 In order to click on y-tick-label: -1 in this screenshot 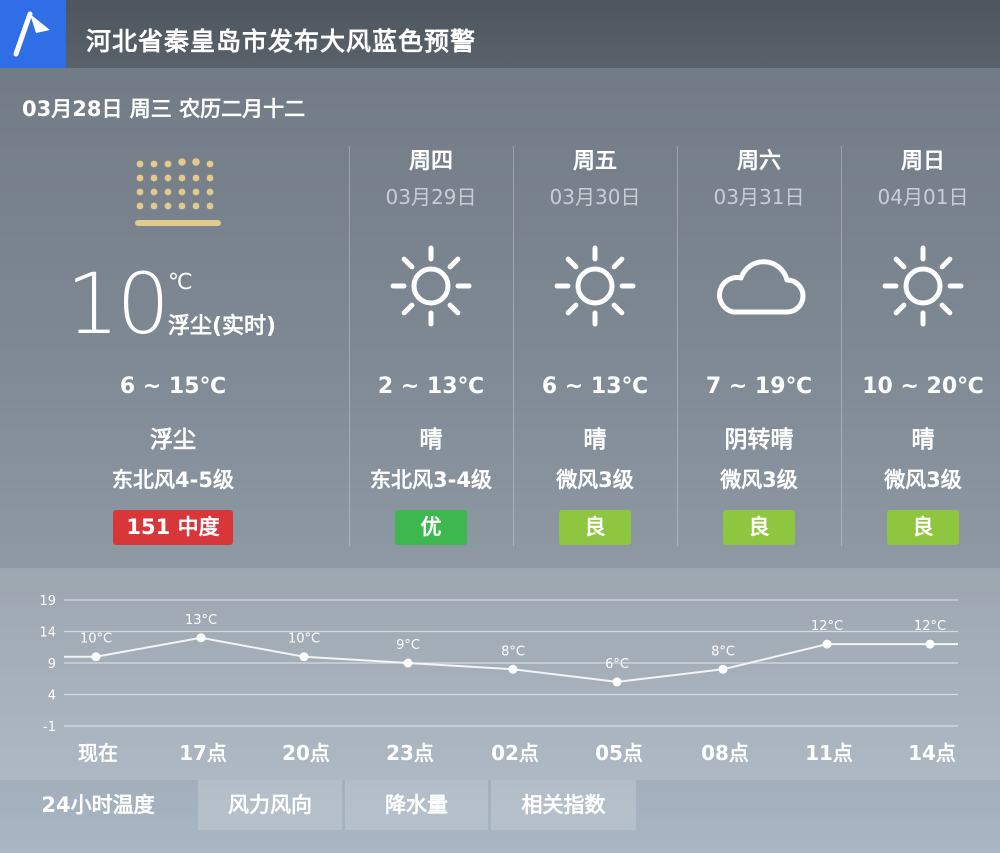, I will do `click(49, 727)`.